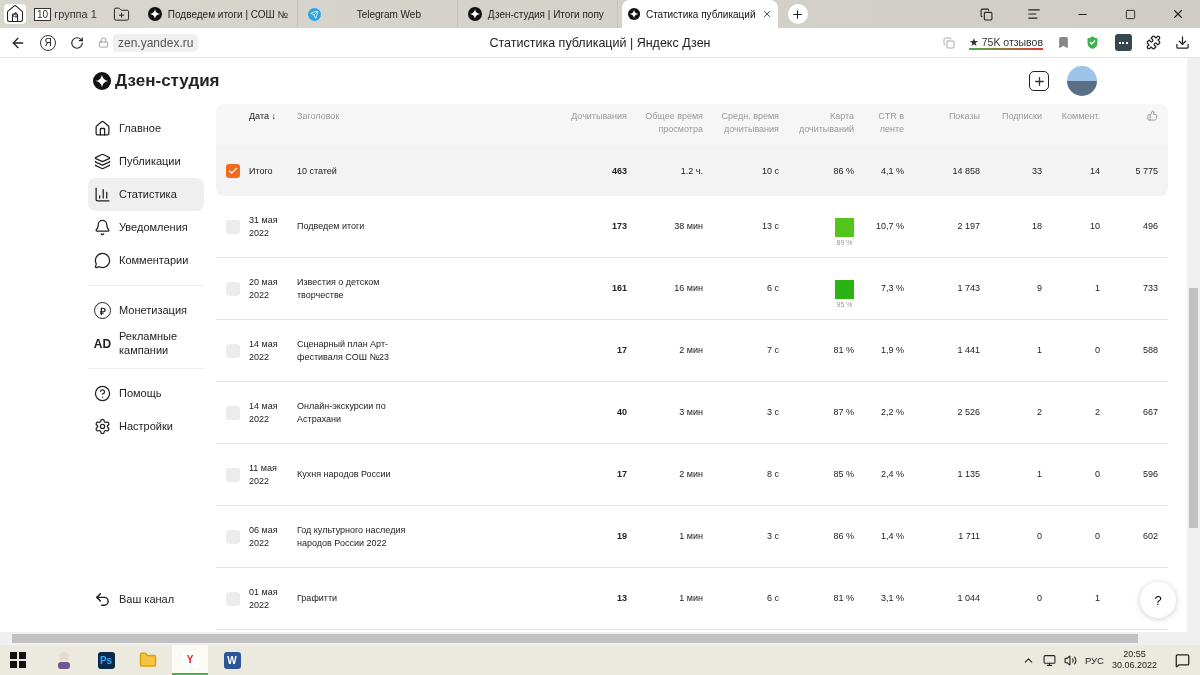 This screenshot has height=675, width=1200. Describe the element at coordinates (892, 536) in the screenshot. I see `table-cell: 1,4 %` at that location.